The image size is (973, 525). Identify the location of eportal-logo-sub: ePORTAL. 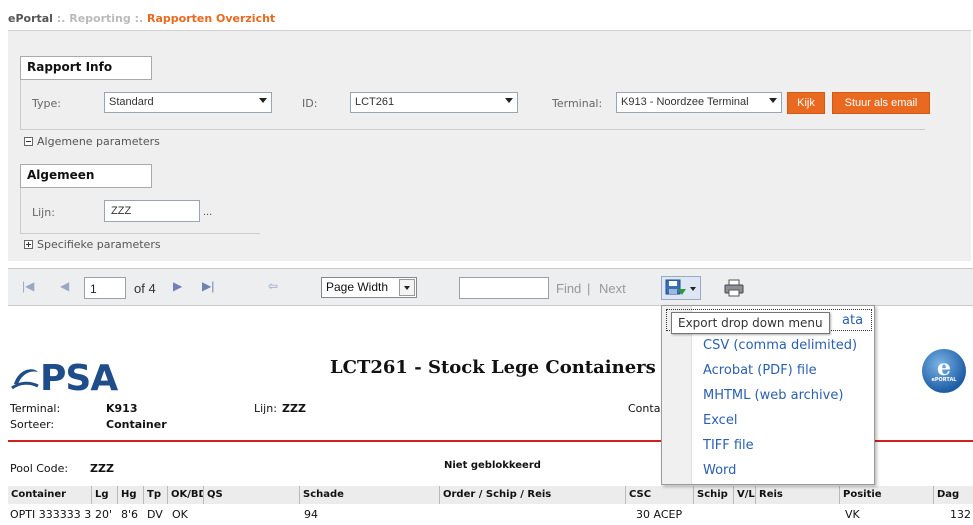
(944, 380).